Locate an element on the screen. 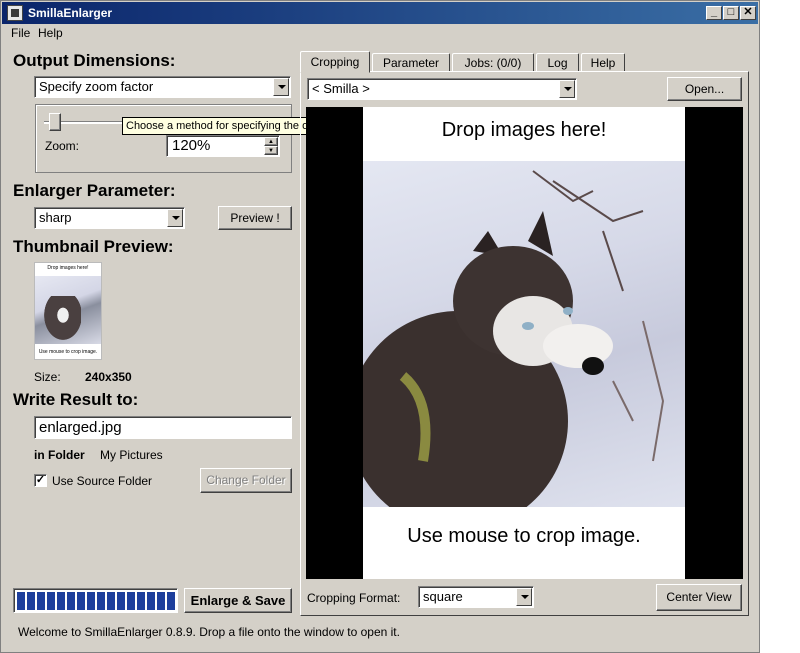 This screenshot has width=800, height=653. enlarge-save-button: Enlarge & Save is located at coordinates (238, 600).